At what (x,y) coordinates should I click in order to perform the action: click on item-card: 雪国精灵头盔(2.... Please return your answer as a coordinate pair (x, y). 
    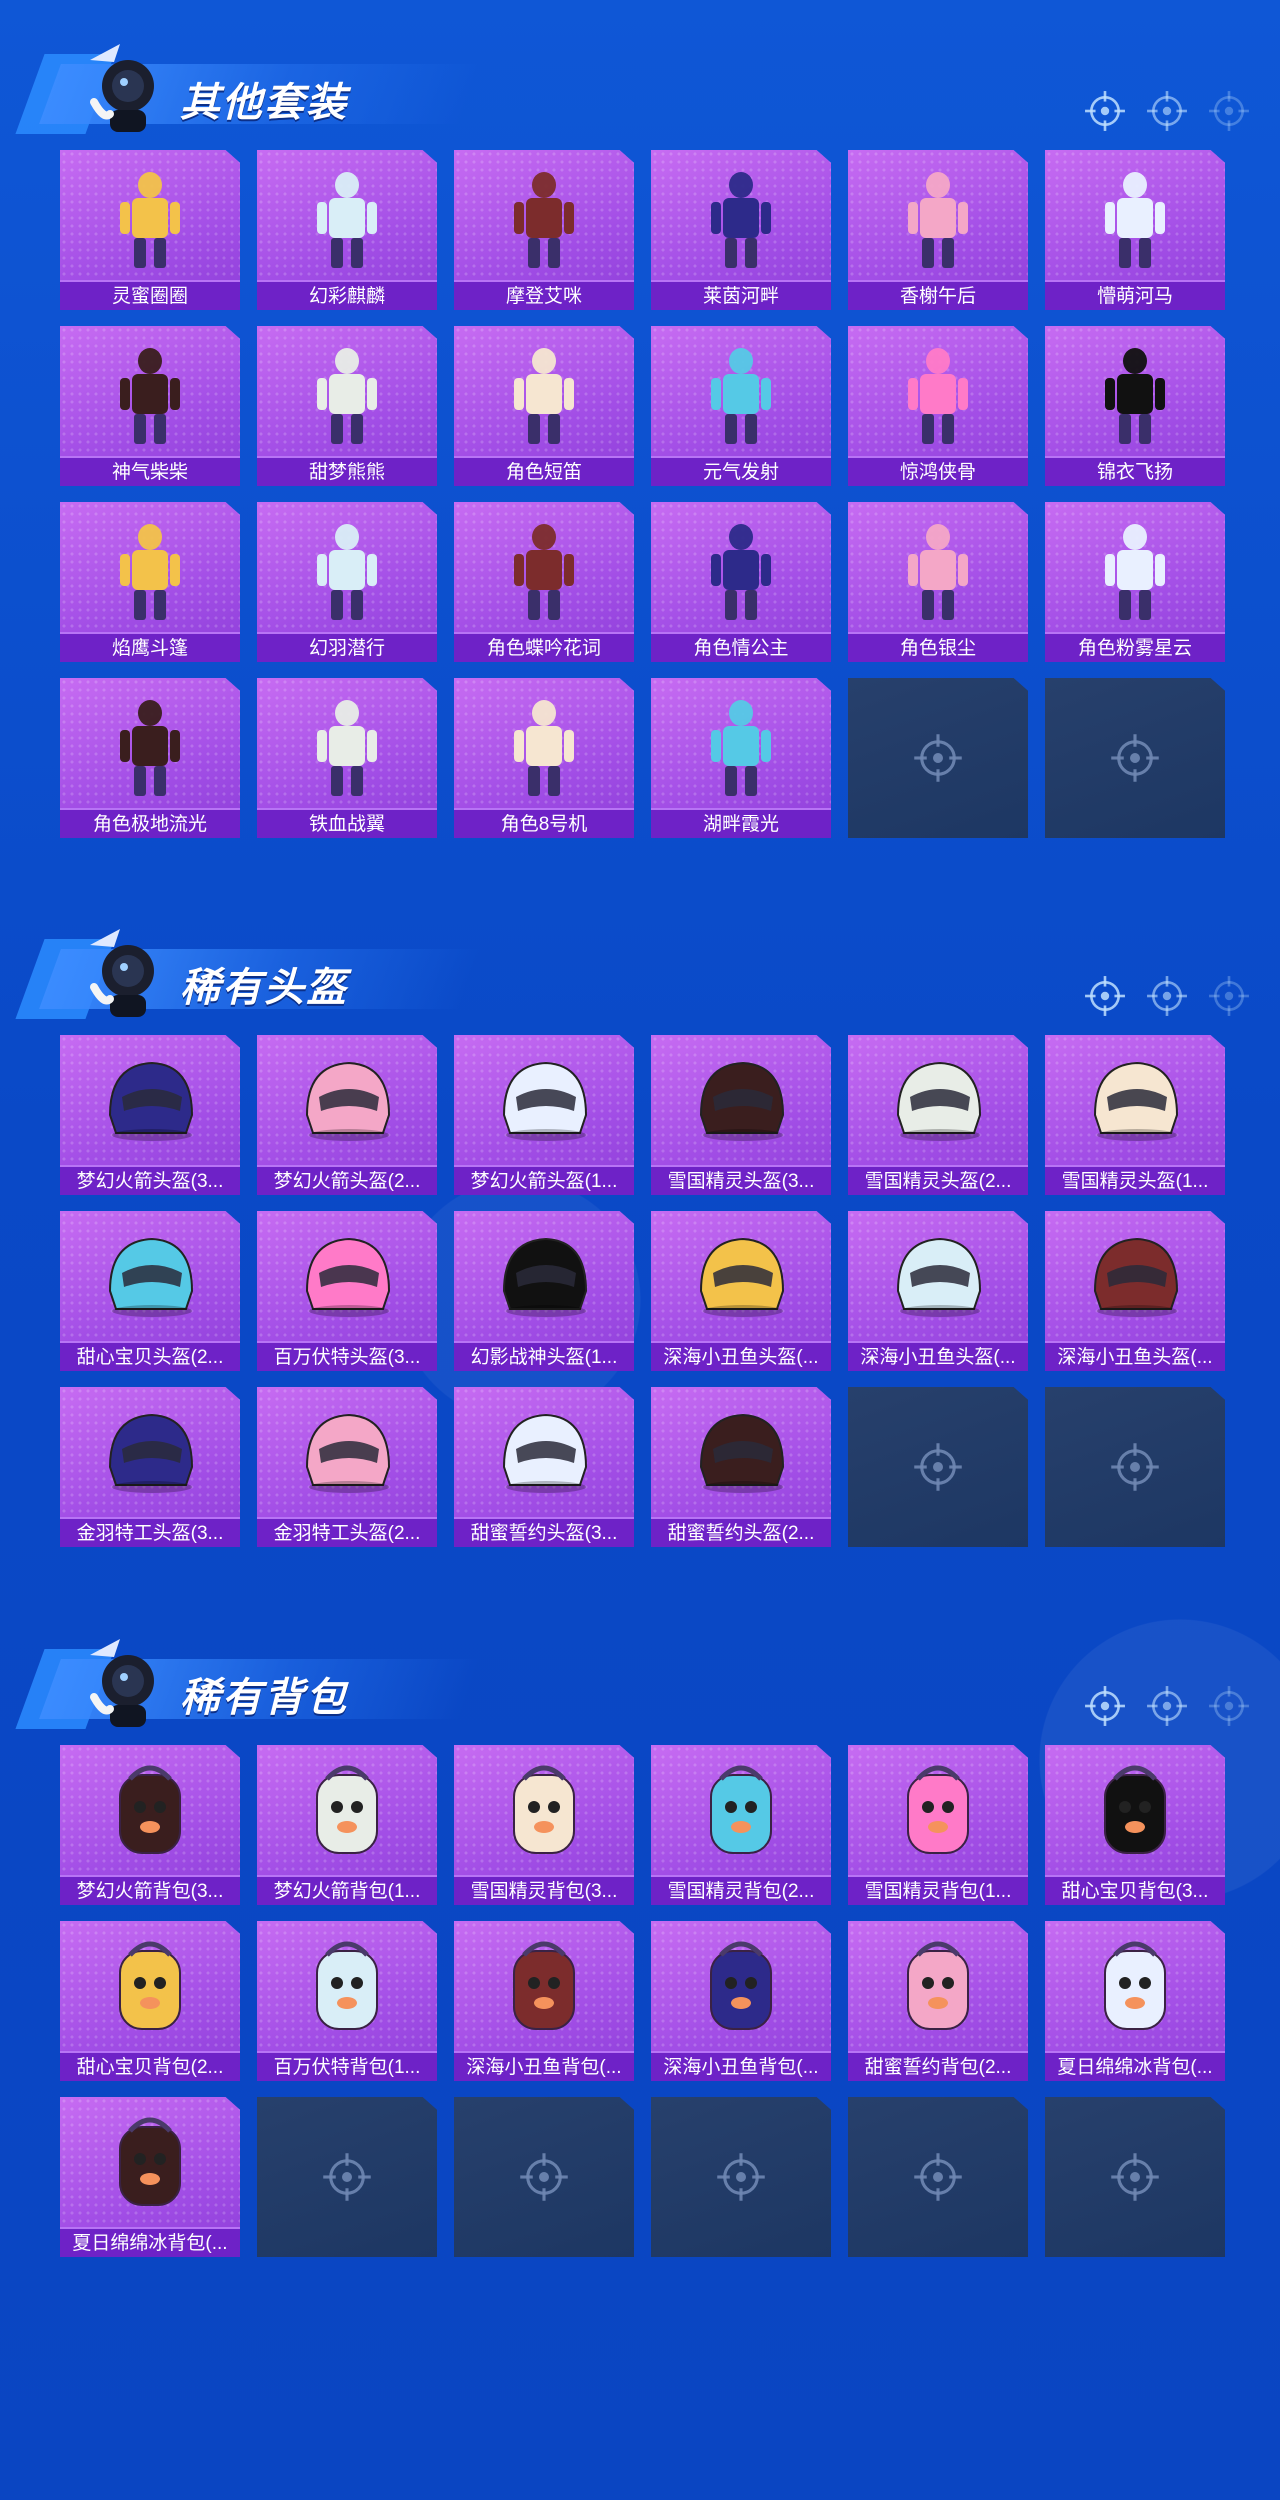
    Looking at the image, I should click on (938, 1115).